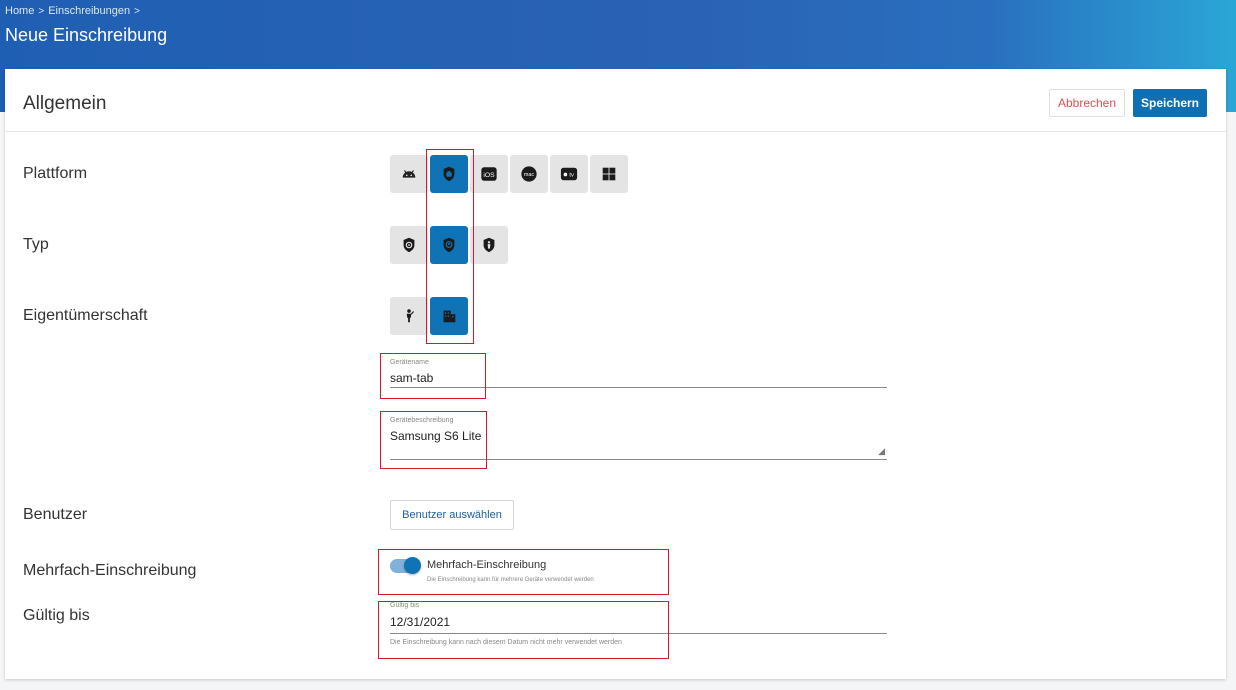  What do you see at coordinates (1170, 103) in the screenshot?
I see `save-button: Speichern` at bounding box center [1170, 103].